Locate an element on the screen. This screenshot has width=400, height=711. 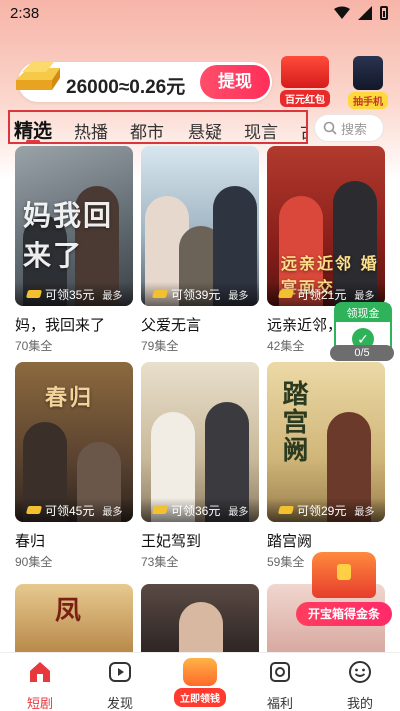
drama-episodes: 90集全 is located at coordinates (34, 562).